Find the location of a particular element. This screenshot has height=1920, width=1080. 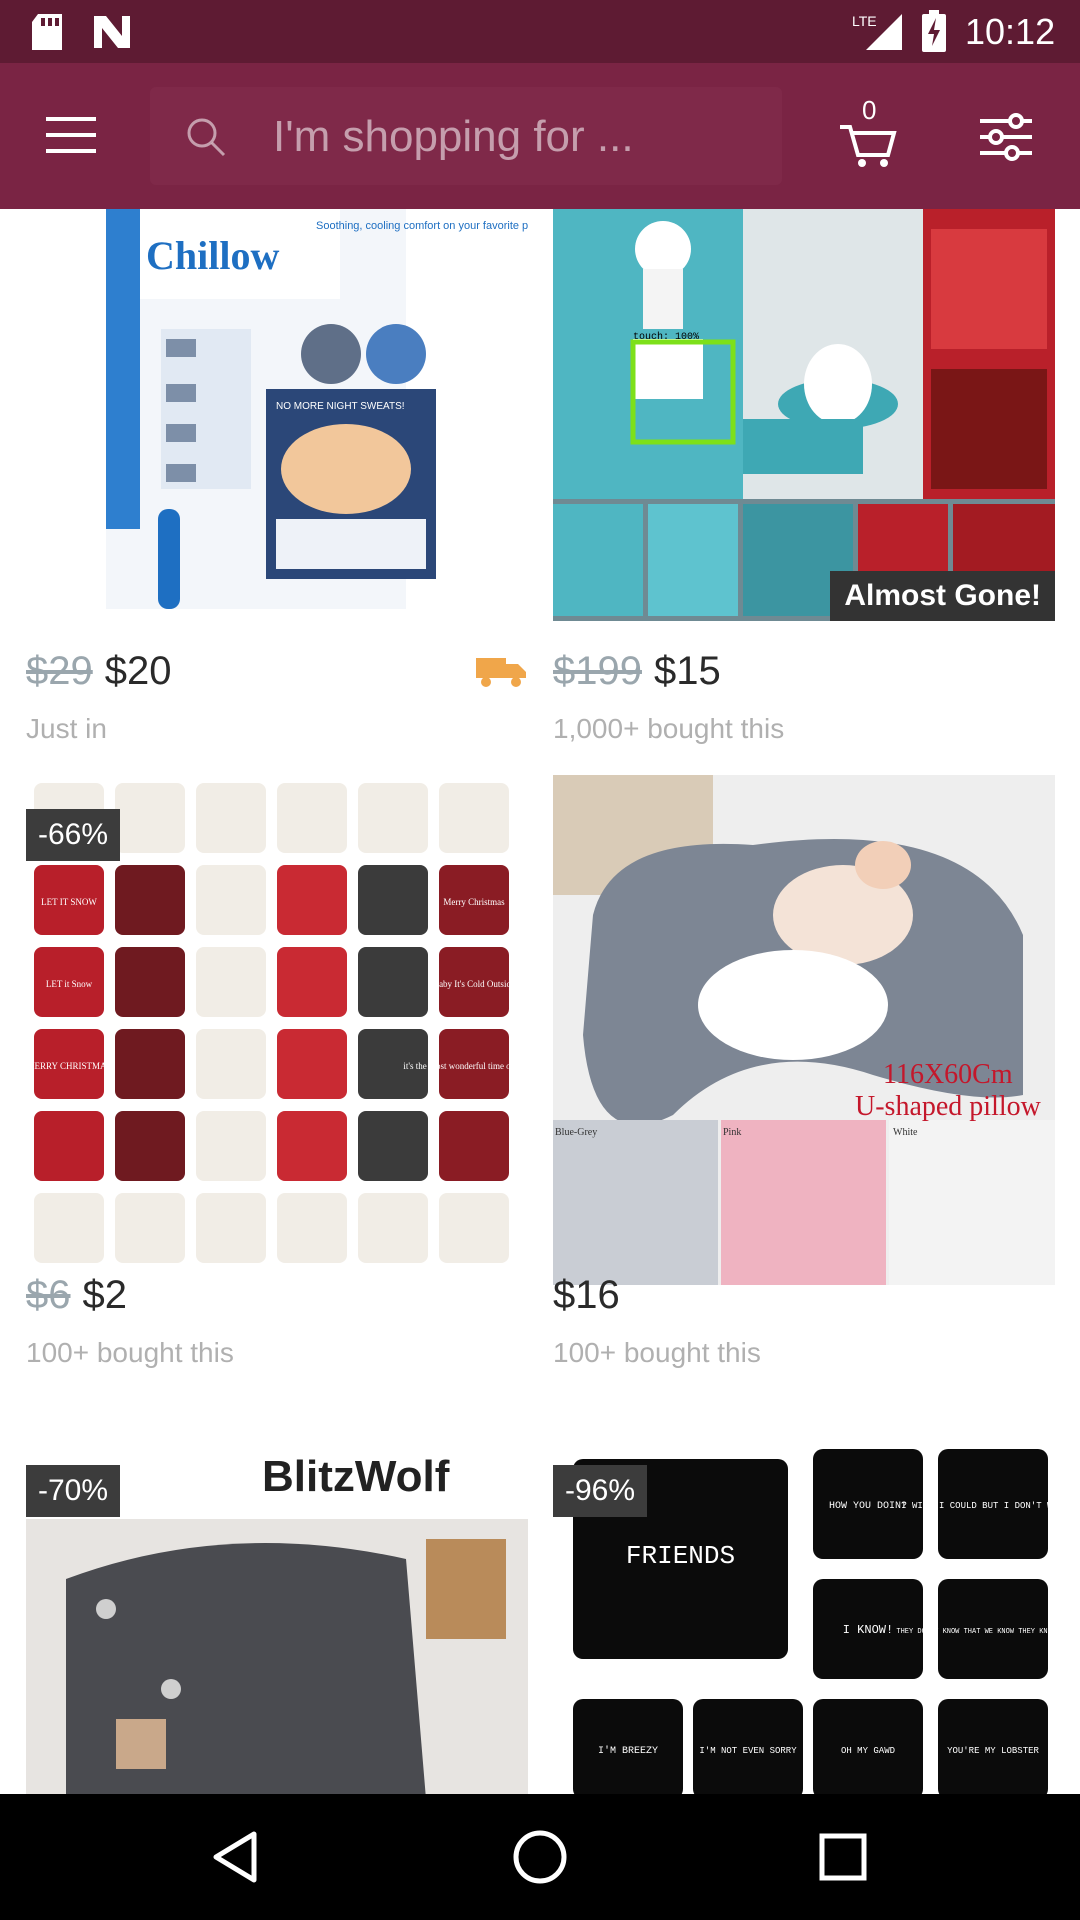

cart-button: 0 is located at coordinates (868, 132).